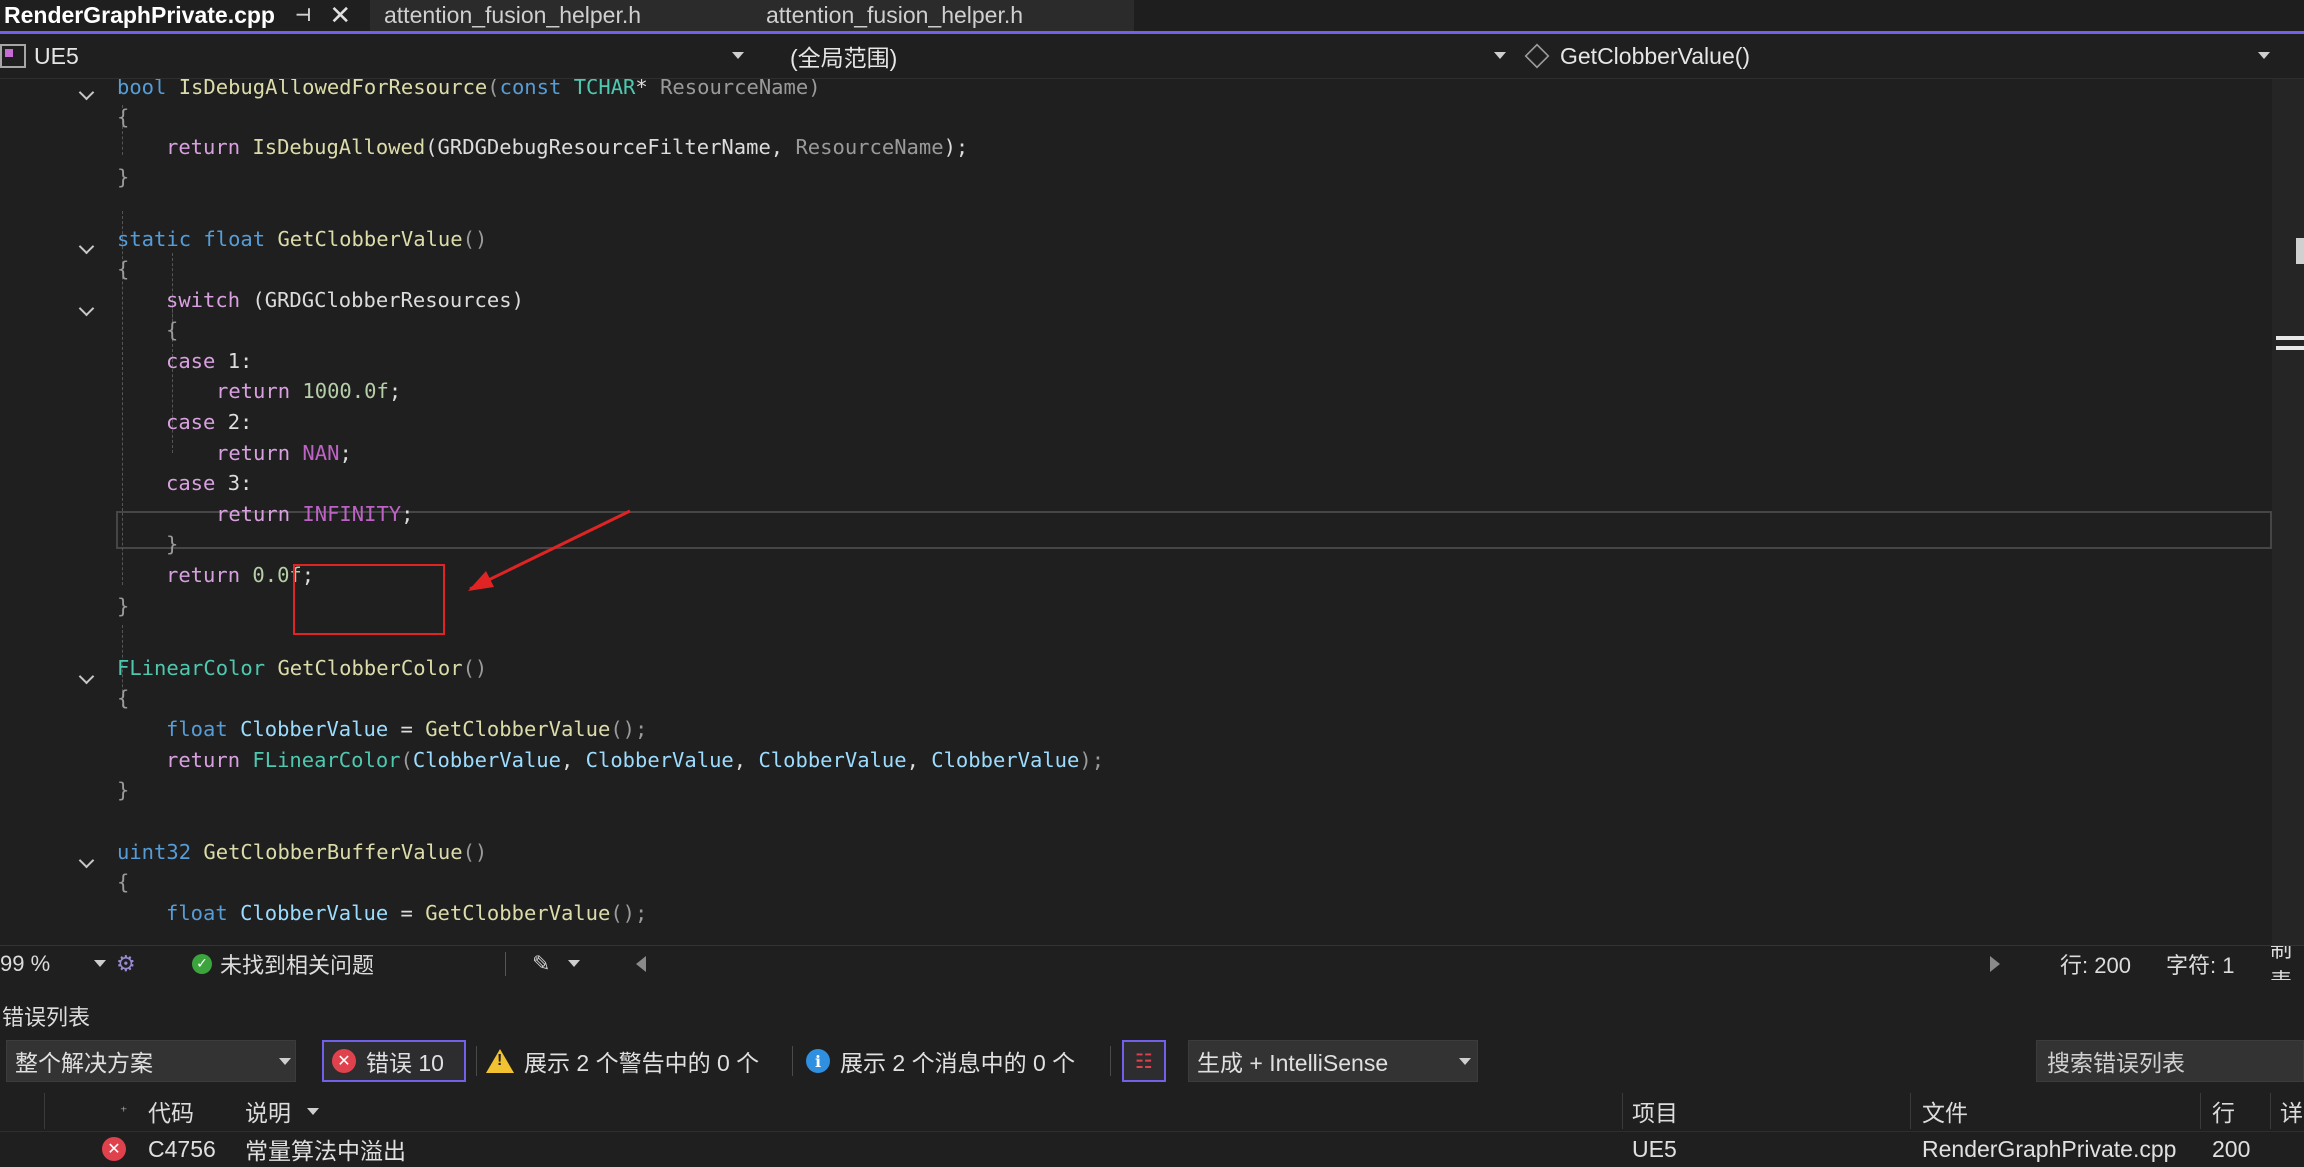 Image resolution: width=2304 pixels, height=1167 pixels. Describe the element at coordinates (344, 1061) in the screenshot. I see `error-icon: ✕` at that location.